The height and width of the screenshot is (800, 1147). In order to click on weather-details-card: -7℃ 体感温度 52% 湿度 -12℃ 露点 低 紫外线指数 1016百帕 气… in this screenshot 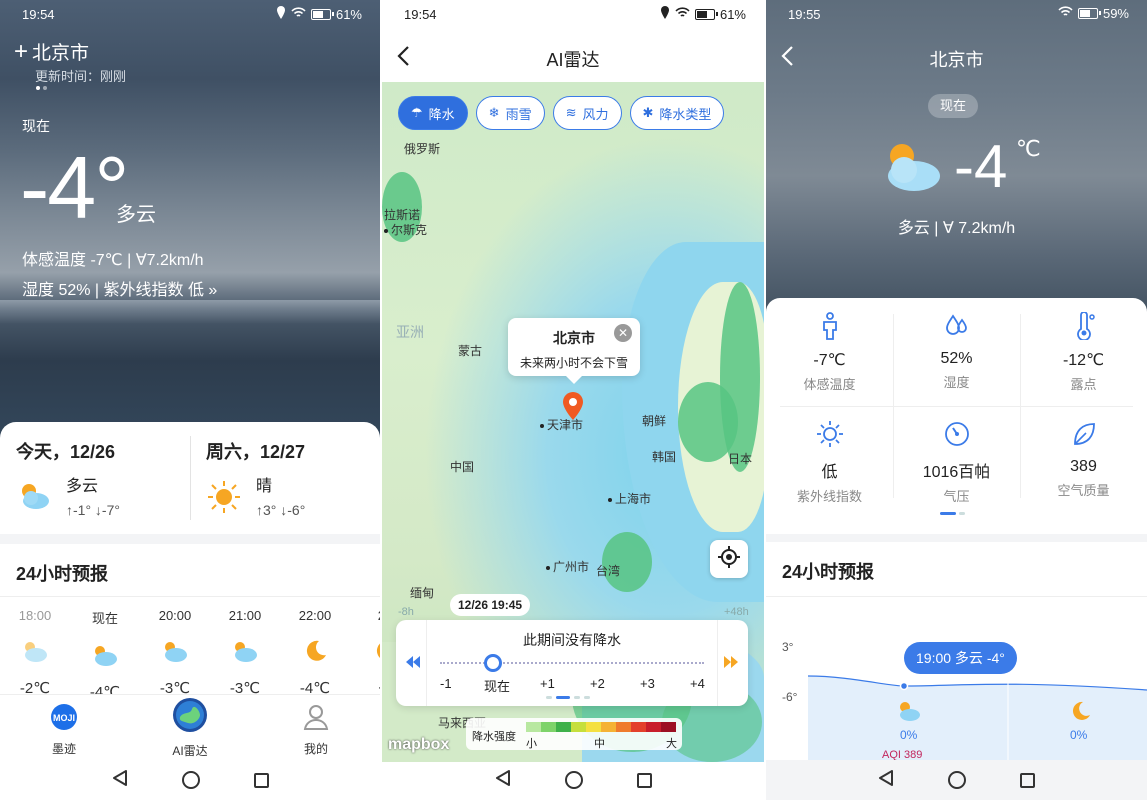, I will do `click(956, 416)`.